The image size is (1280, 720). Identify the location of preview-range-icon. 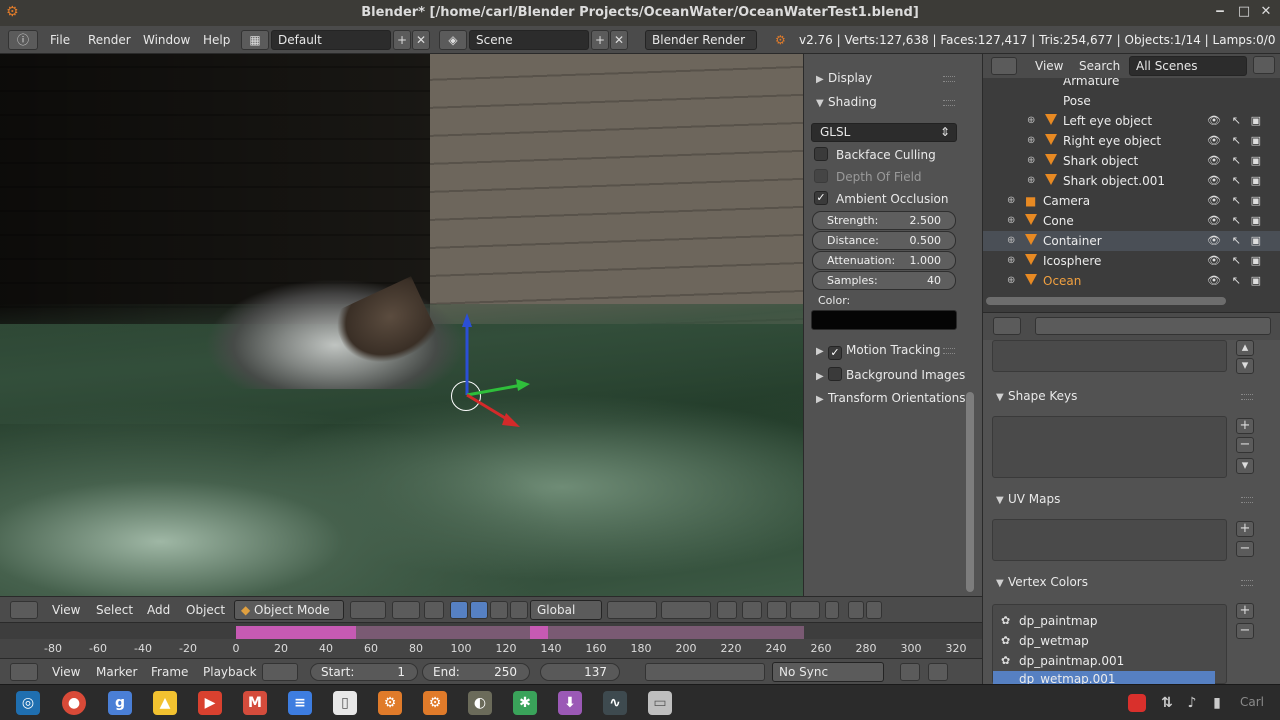
(280, 672).